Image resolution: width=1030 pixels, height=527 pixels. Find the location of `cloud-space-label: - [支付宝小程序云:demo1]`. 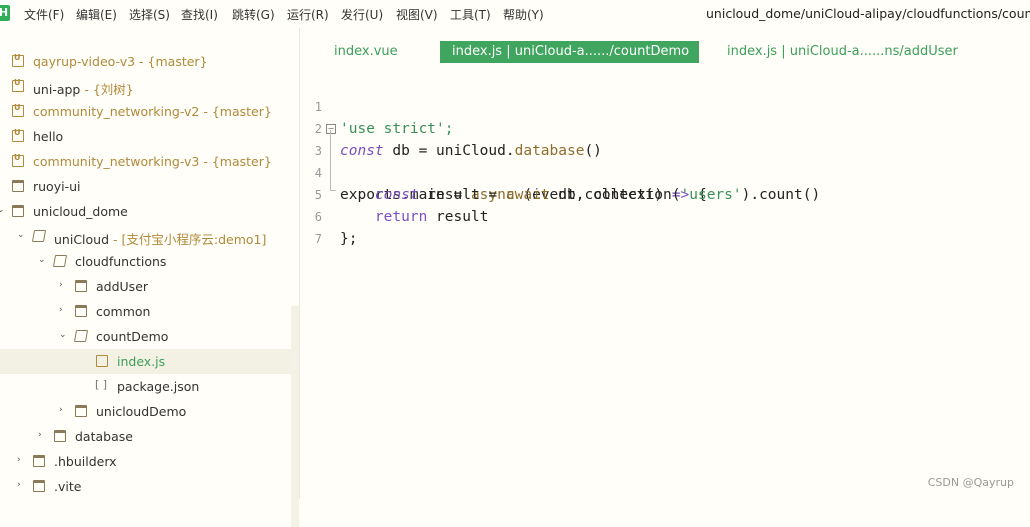

cloud-space-label: - [支付宝小程序云:demo1] is located at coordinates (188, 239).